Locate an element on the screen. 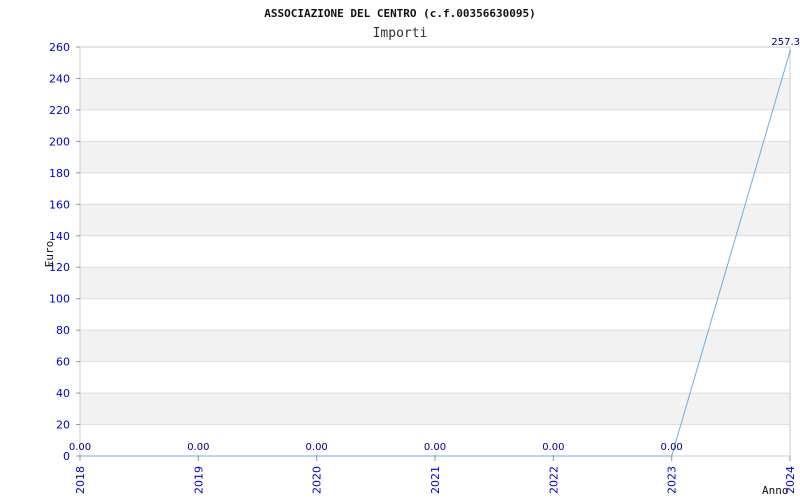 This screenshot has height=504, width=800. y-tick-label: 60 is located at coordinates (63, 362).